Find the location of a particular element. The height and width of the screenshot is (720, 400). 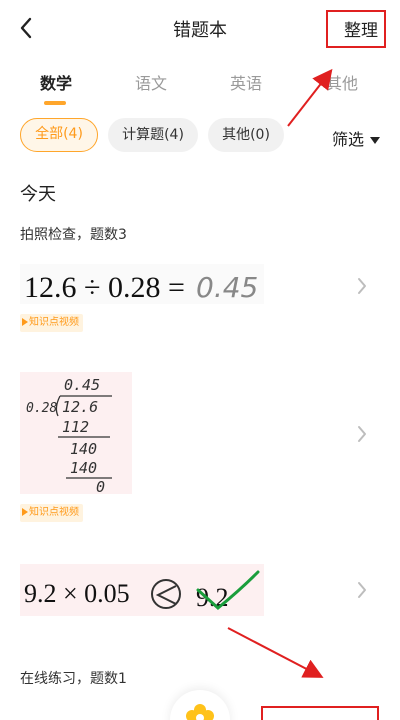

annotation-arrow-up is located at coordinates (310, 97).